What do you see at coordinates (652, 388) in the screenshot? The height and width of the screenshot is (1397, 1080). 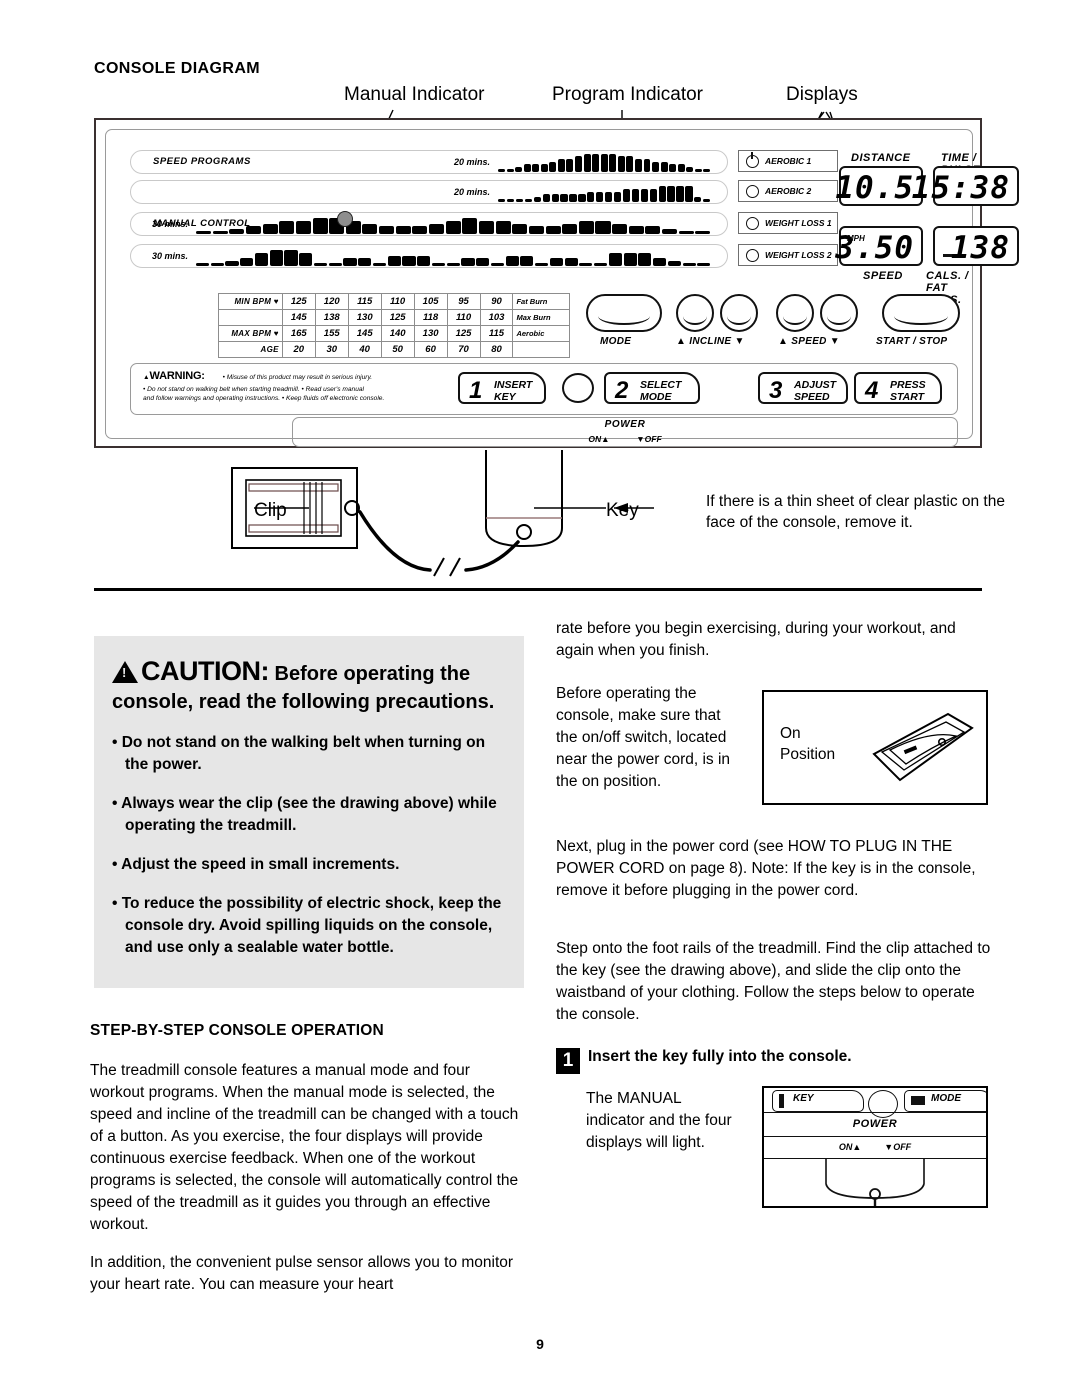 I see `step-button-select-mode: 2 SELECT MODE` at bounding box center [652, 388].